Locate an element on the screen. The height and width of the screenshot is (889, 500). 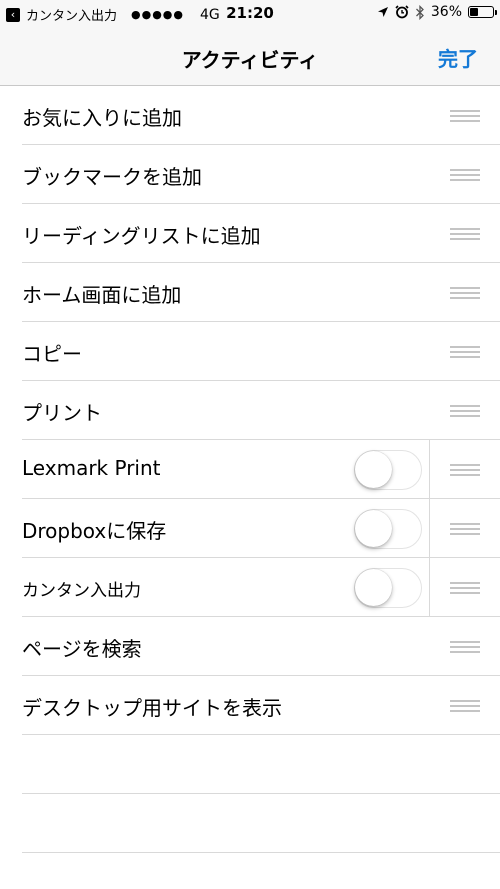
alarm-icon is located at coordinates (402, 12).